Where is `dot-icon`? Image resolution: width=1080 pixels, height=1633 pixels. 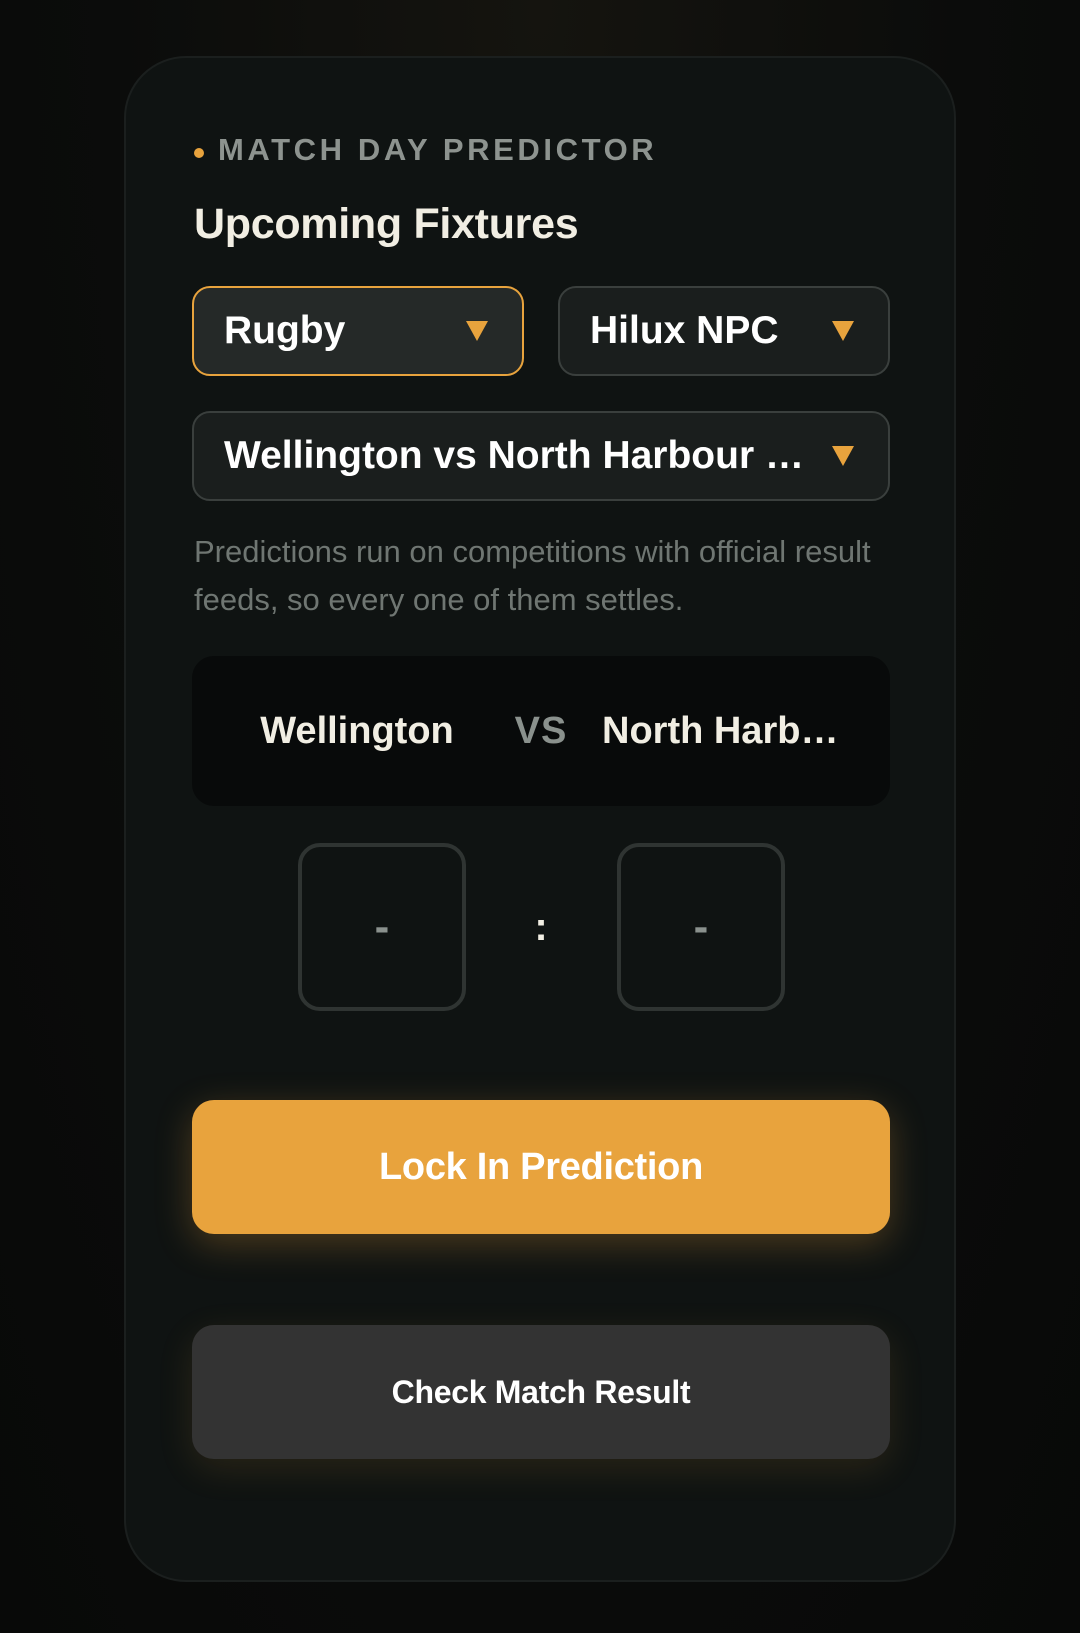
dot-icon is located at coordinates (199, 153).